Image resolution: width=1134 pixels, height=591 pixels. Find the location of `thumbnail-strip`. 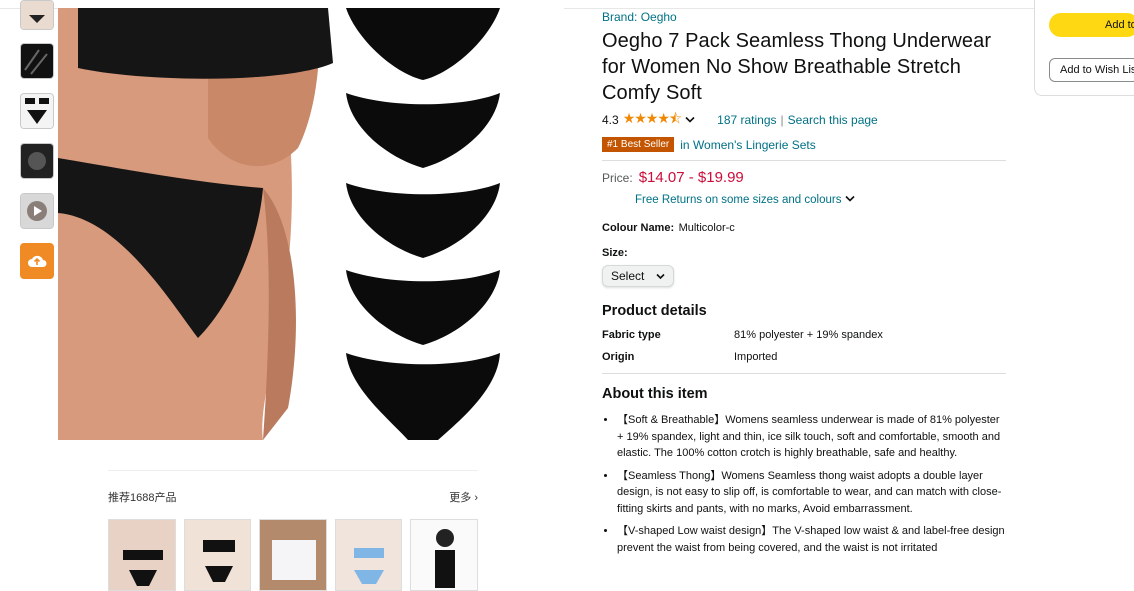

thumbnail-strip is located at coordinates (37, 146).